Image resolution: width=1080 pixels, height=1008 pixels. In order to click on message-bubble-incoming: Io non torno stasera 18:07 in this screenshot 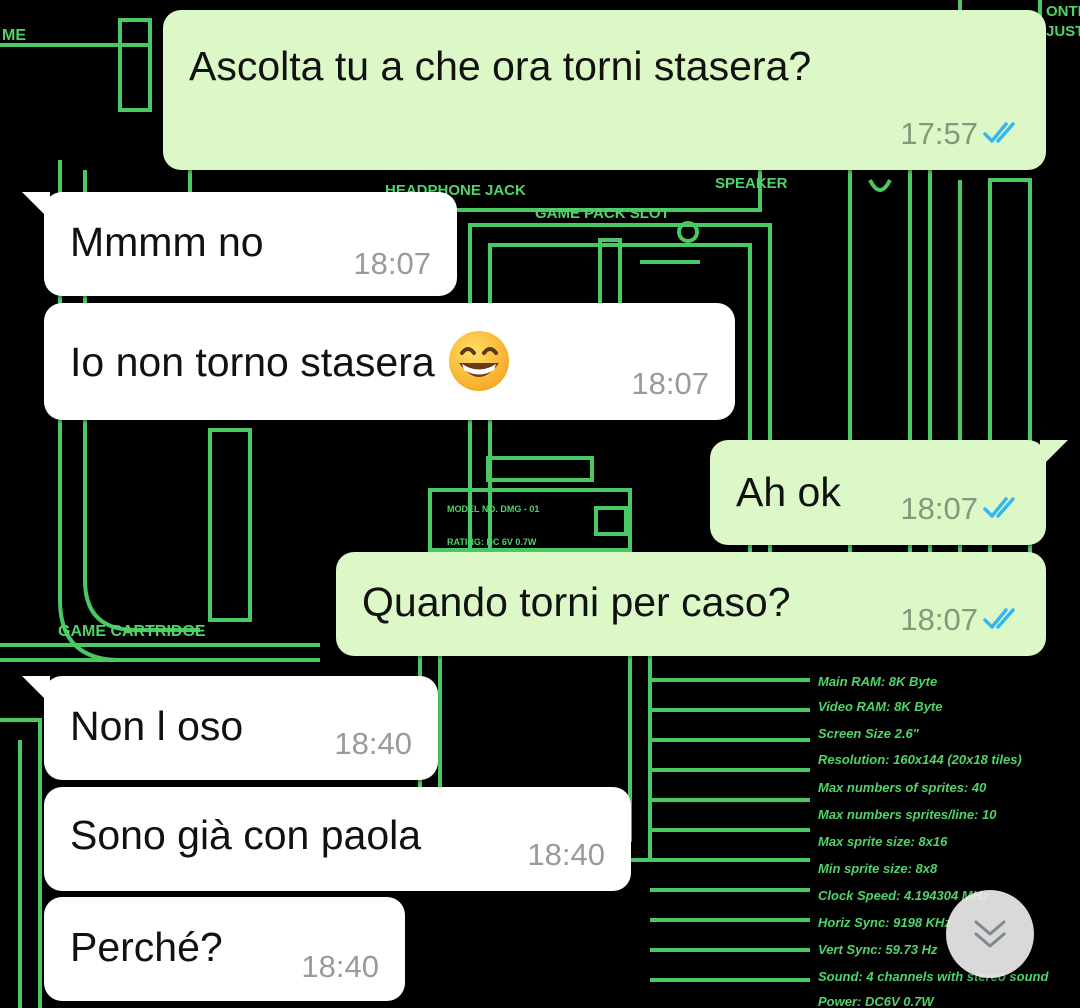, I will do `click(389, 361)`.